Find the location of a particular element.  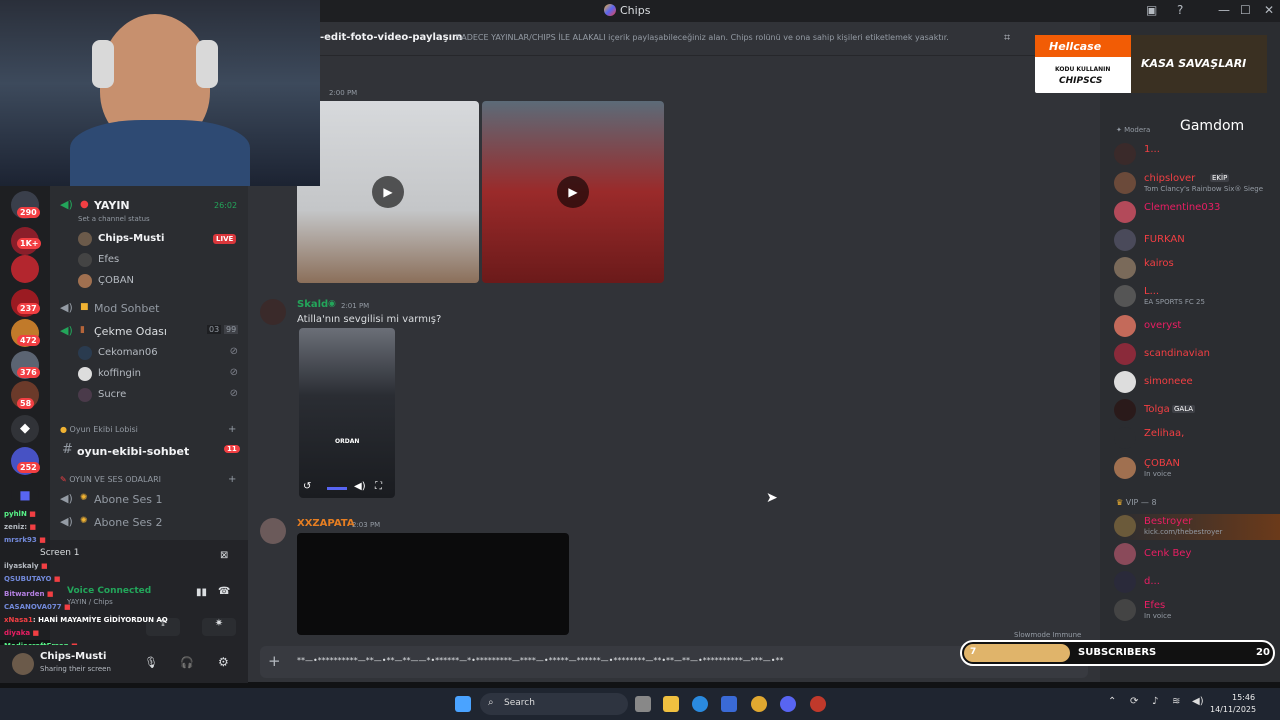

video-attachment is located at coordinates (433, 584).